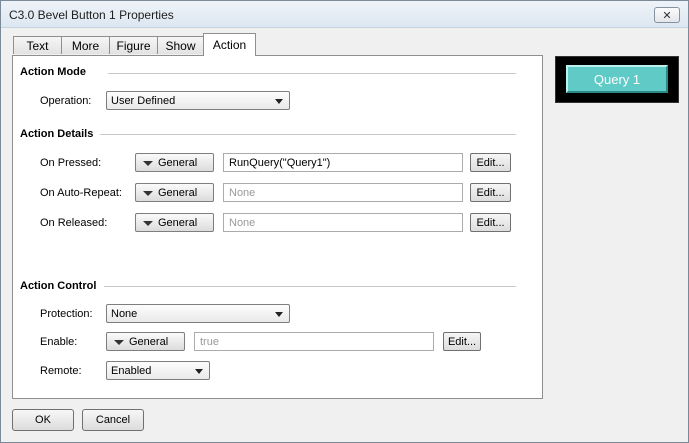 The width and height of the screenshot is (689, 443). I want to click on protection-label: Protection:, so click(66, 314).